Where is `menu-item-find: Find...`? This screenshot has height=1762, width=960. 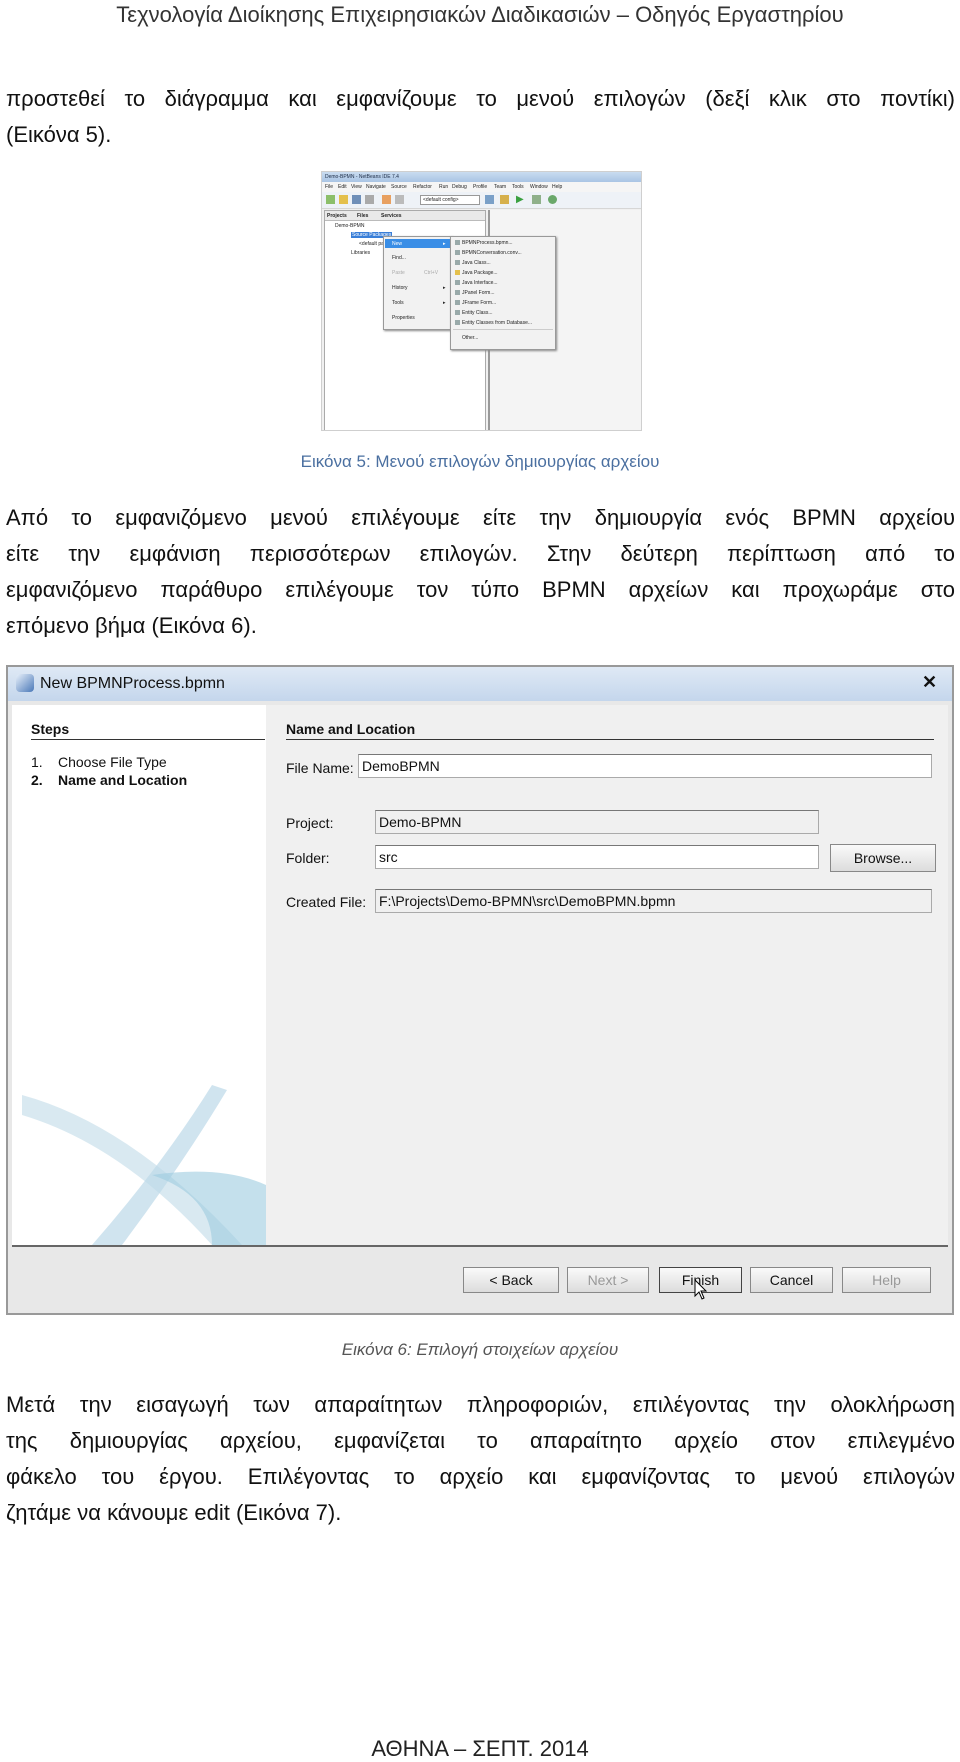 menu-item-find: Find... is located at coordinates (399, 258).